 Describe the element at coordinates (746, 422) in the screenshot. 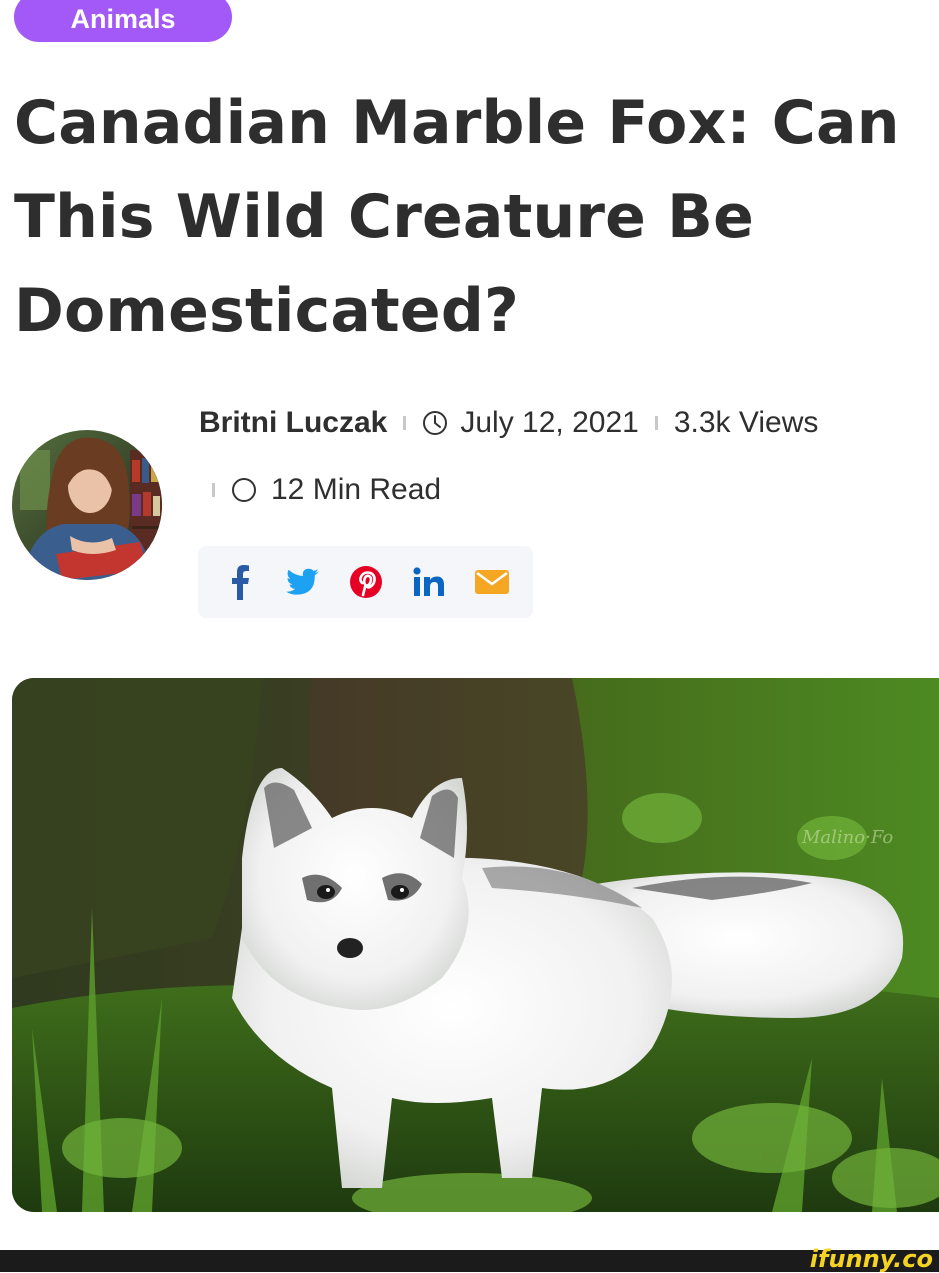

I see `view-count: 3.3k Views` at that location.